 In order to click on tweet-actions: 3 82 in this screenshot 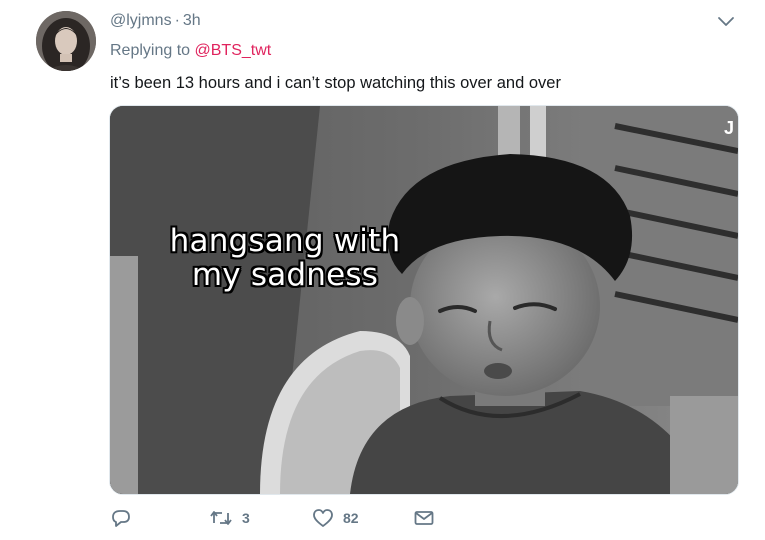, I will do `click(410, 523)`.